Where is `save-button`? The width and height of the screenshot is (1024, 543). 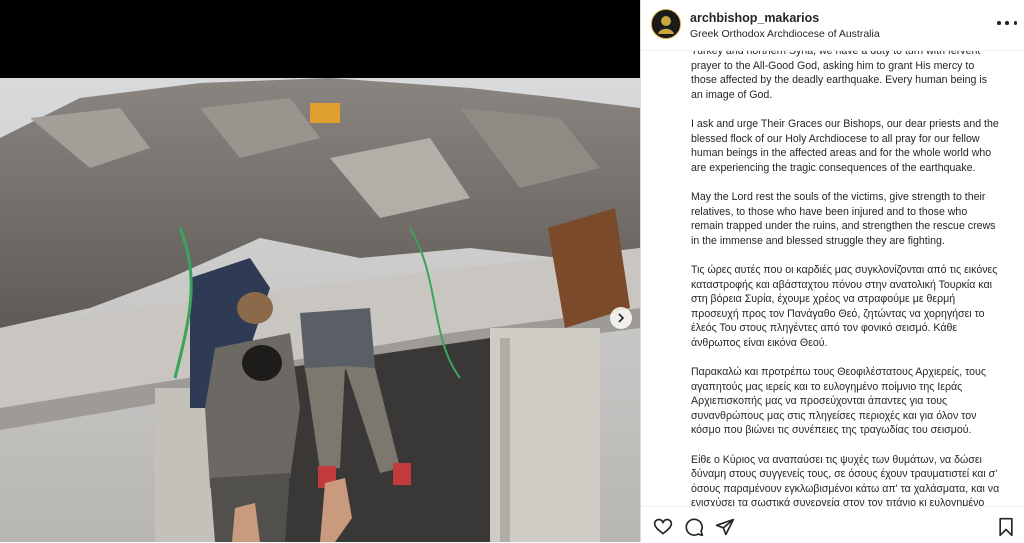 save-button is located at coordinates (1006, 527).